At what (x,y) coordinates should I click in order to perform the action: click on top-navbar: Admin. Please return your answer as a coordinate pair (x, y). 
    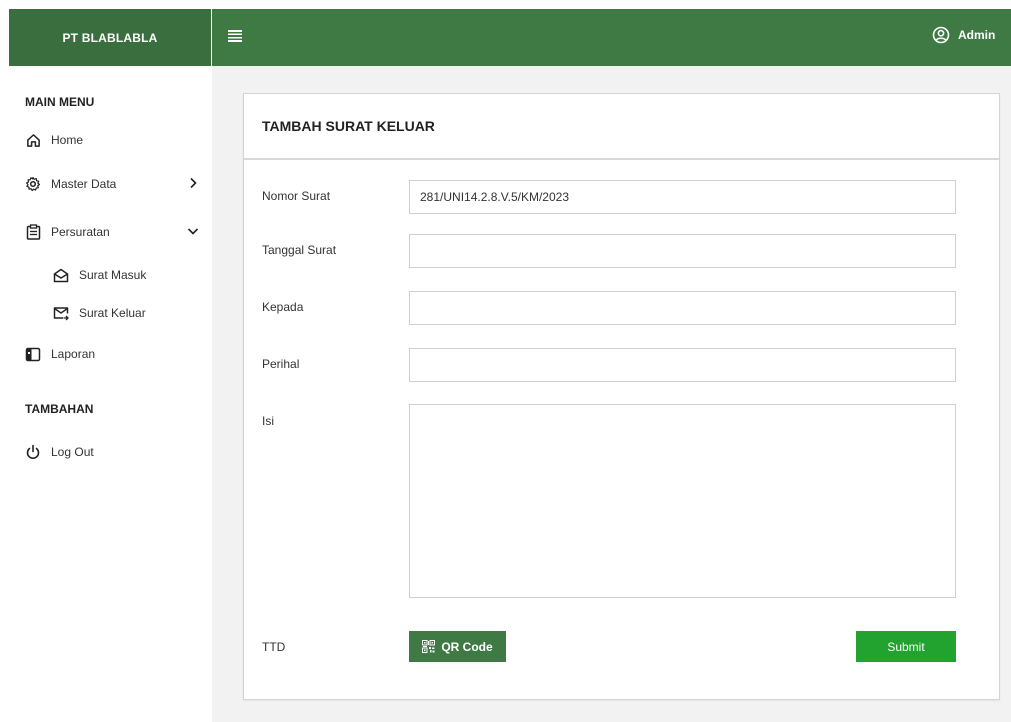
    Looking at the image, I should click on (611, 37).